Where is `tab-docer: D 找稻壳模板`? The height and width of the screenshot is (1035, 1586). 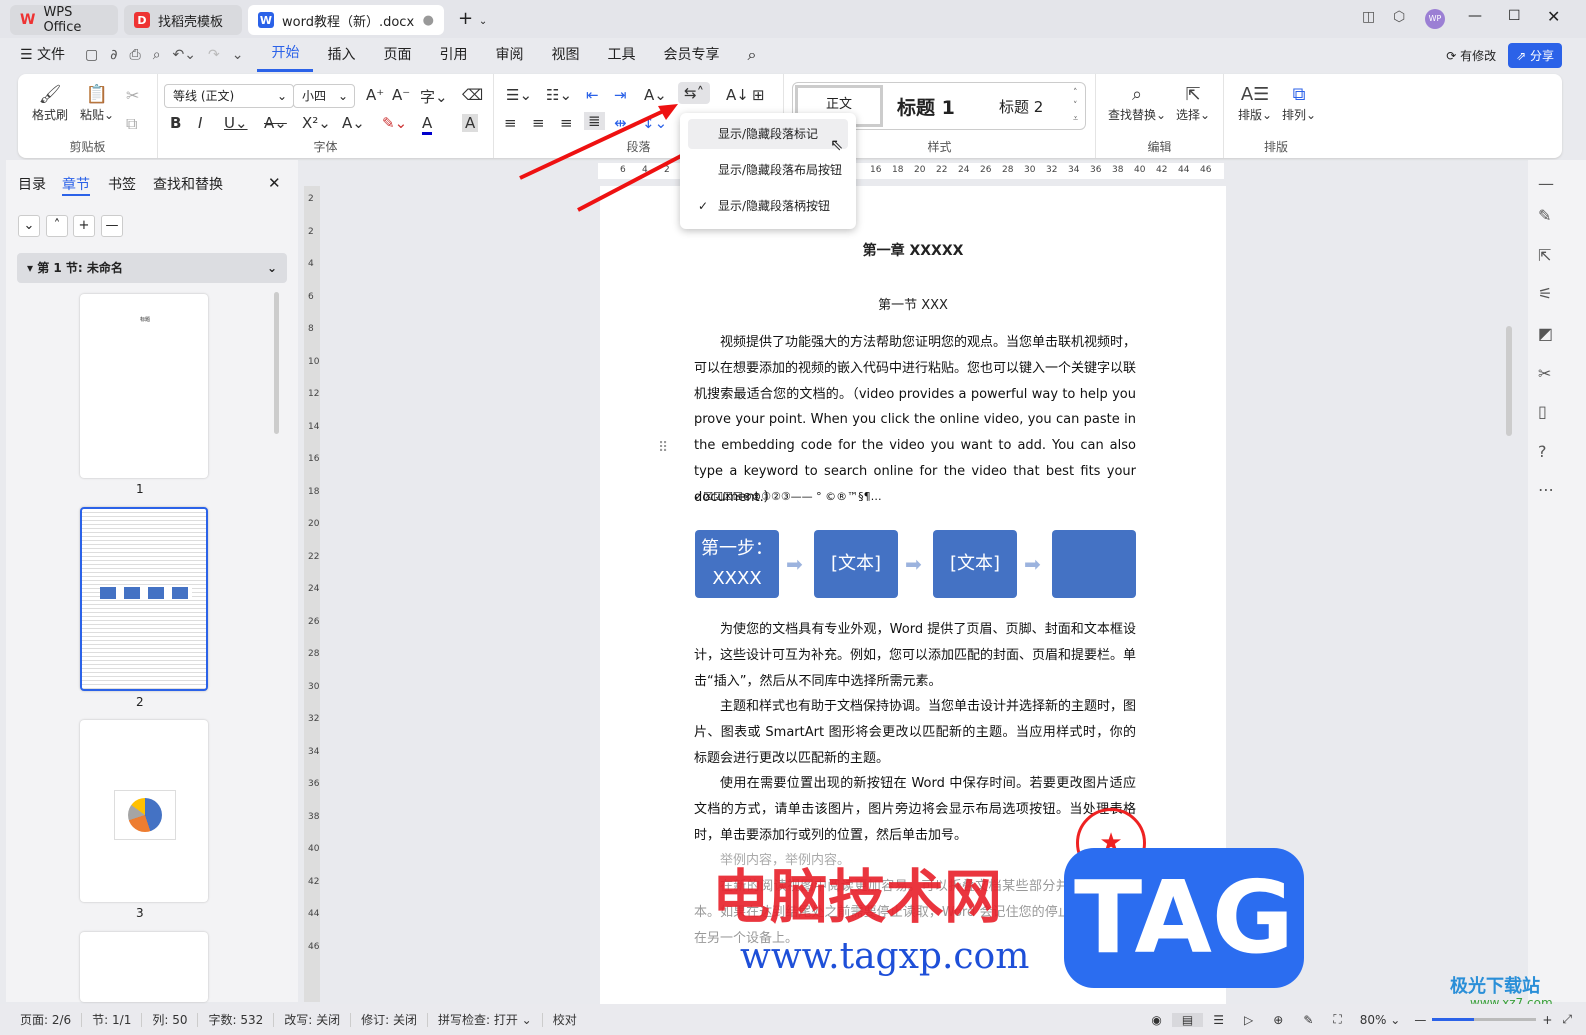 tab-docer: D 找稻壳模板 is located at coordinates (183, 20).